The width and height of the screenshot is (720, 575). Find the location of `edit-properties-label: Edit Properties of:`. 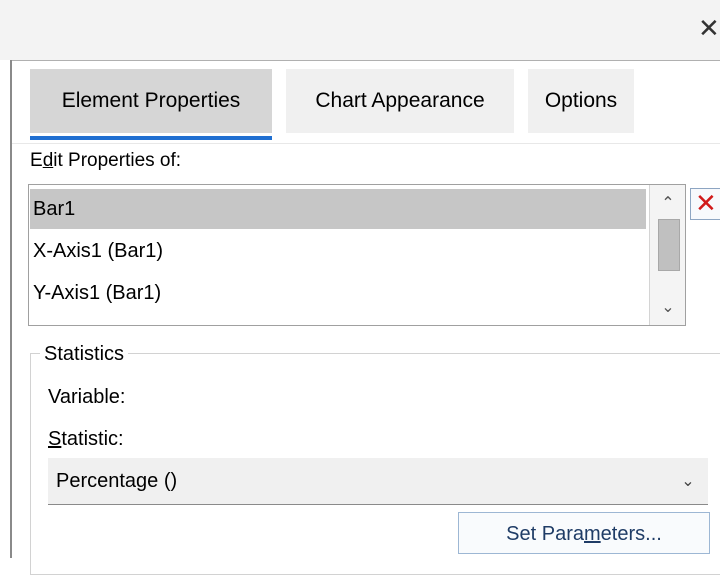

edit-properties-label: Edit Properties of: is located at coordinates (105, 161).